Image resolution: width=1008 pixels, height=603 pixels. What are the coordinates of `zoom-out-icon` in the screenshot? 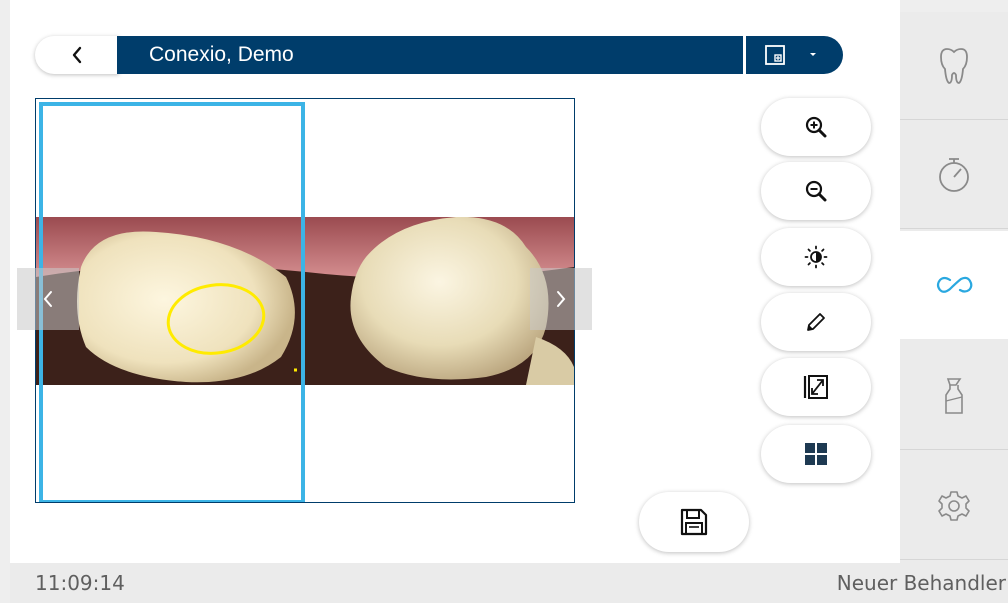 It's located at (816, 191).